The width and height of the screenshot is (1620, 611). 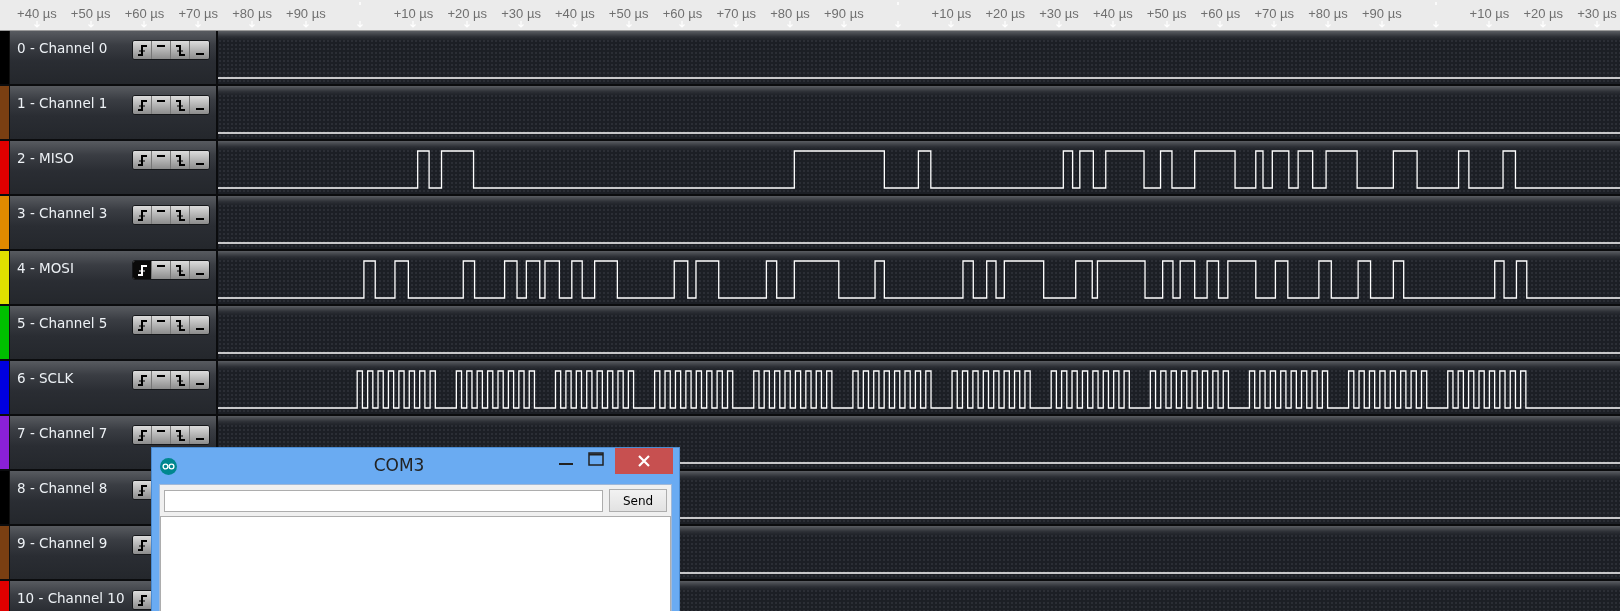 What do you see at coordinates (62, 542) in the screenshot?
I see `channel-name: 9 - Channel 9` at bounding box center [62, 542].